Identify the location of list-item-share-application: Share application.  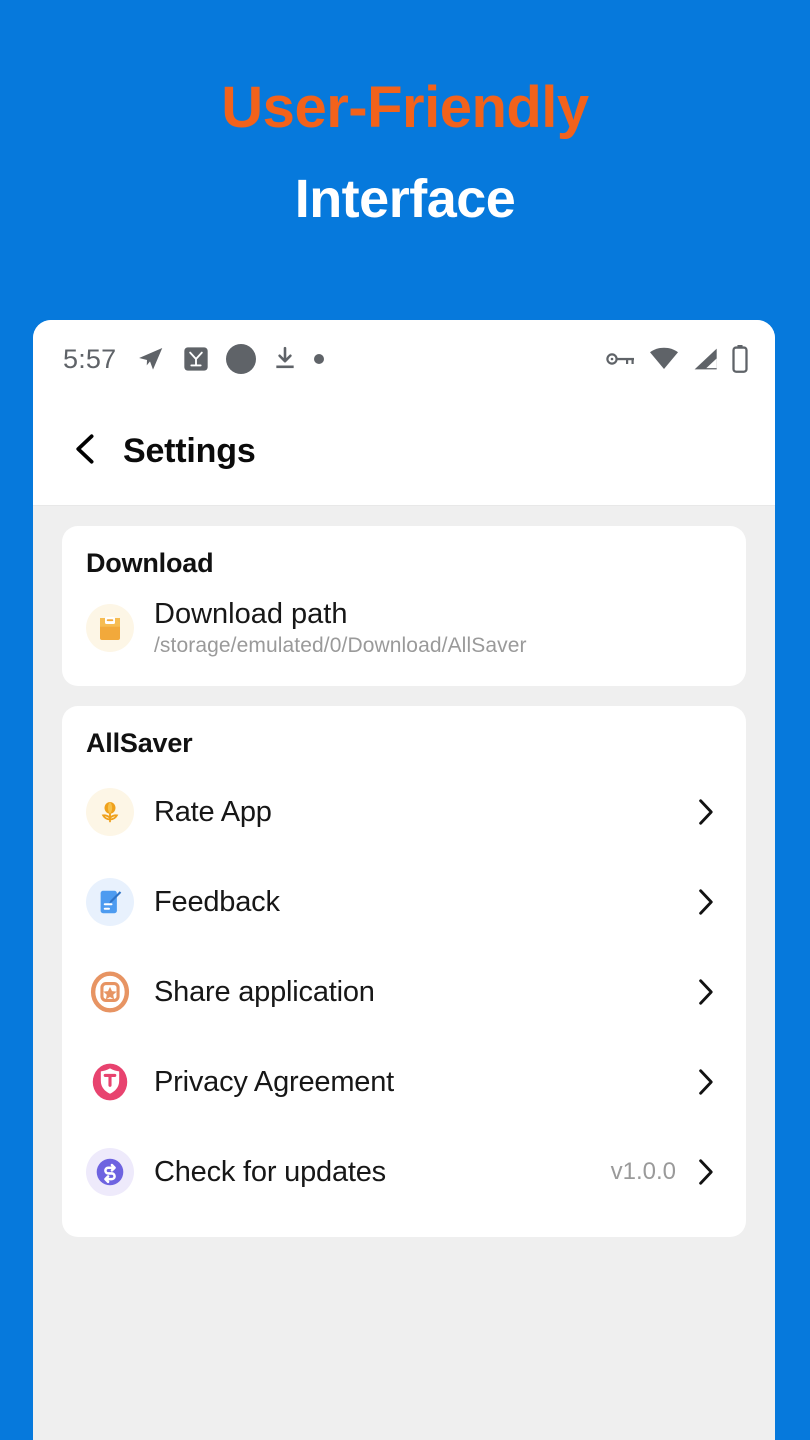
(404, 992).